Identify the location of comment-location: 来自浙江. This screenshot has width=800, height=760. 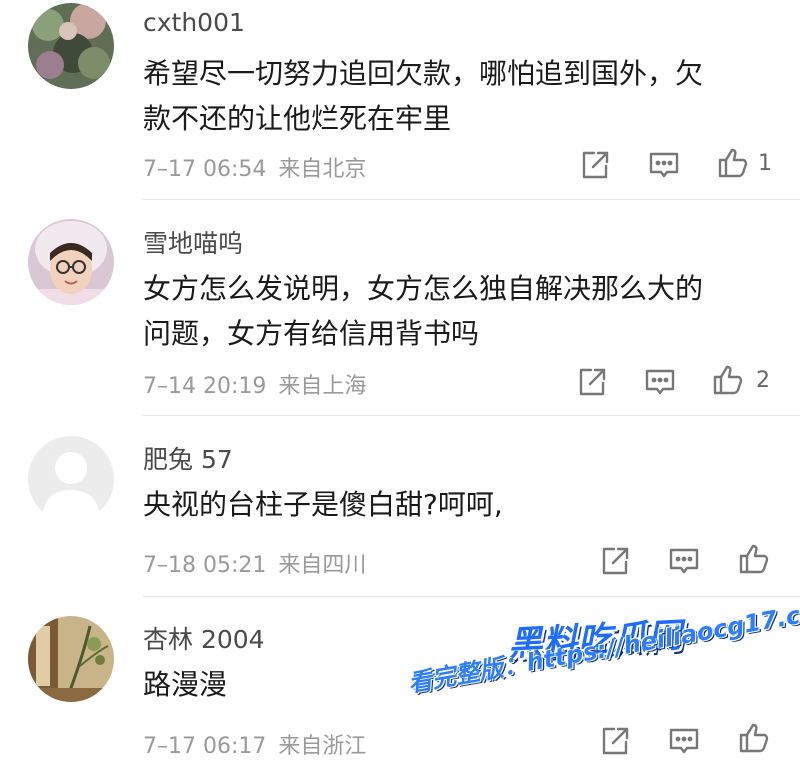
(322, 746).